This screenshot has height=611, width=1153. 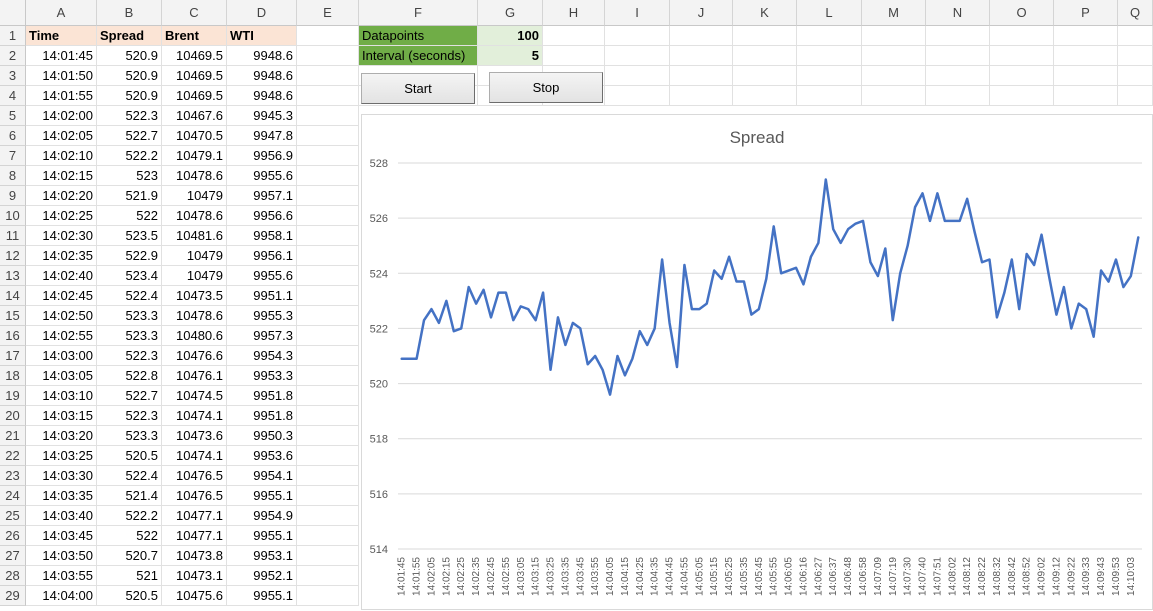 What do you see at coordinates (194, 476) in the screenshot?
I see `data-cell: 10476.5` at bounding box center [194, 476].